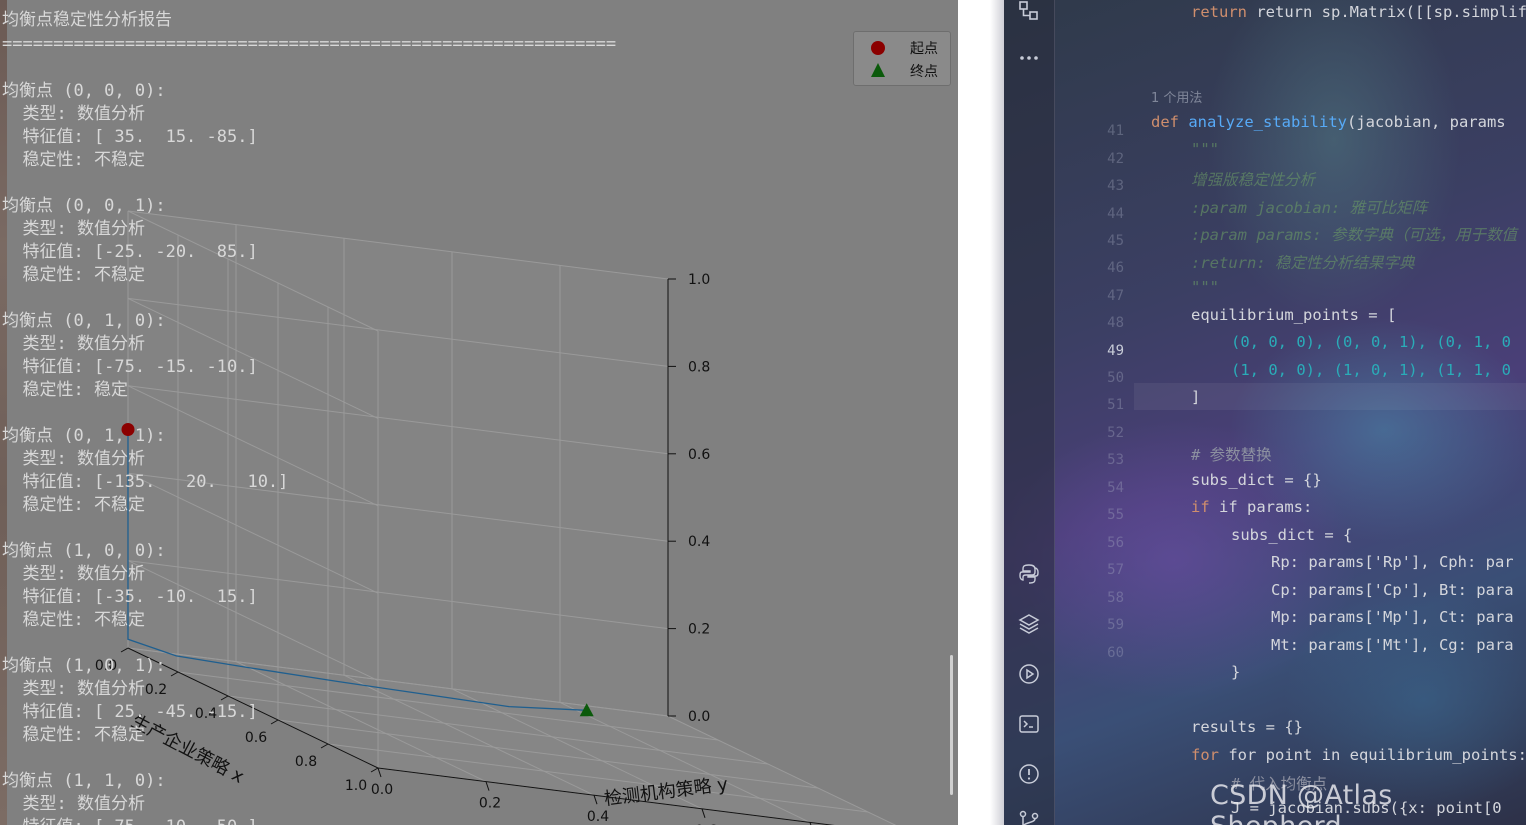 The height and width of the screenshot is (825, 1526). Describe the element at coordinates (1104, 515) in the screenshot. I see `line-number: 55` at that location.